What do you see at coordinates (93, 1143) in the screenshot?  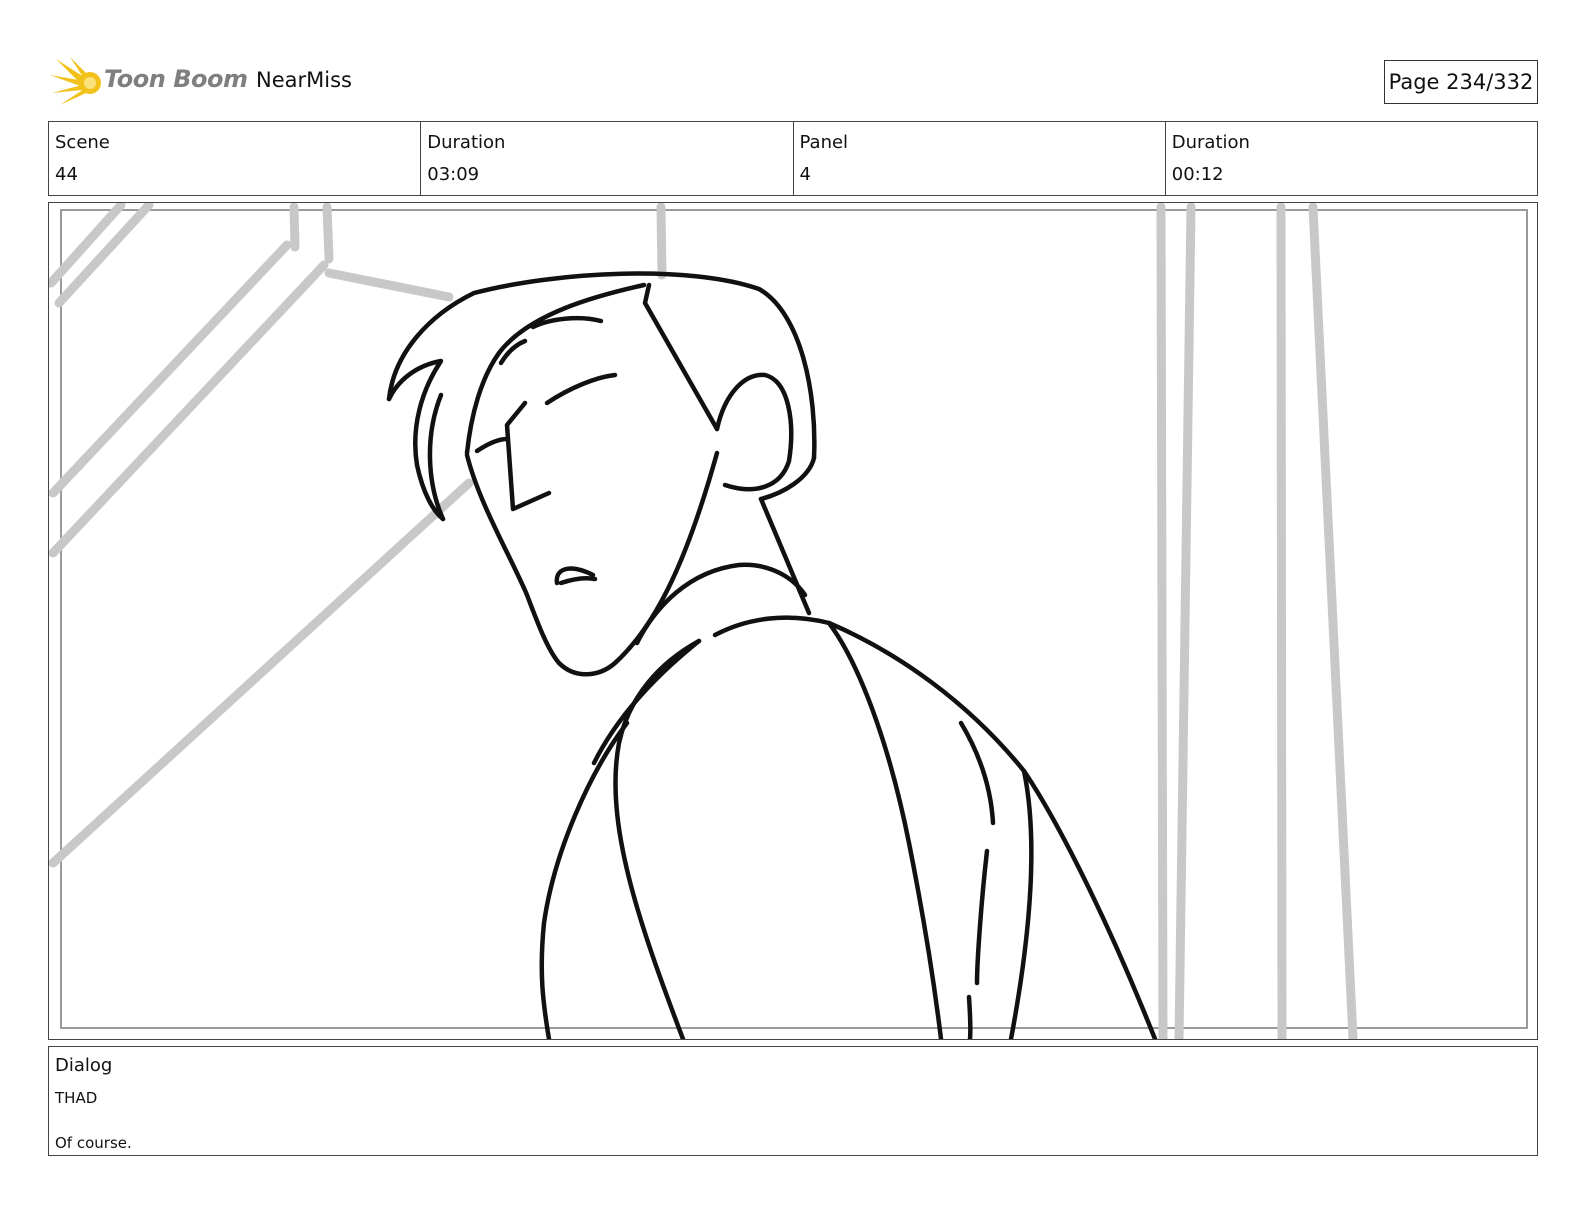 I see `dialog-line: Of course.` at bounding box center [93, 1143].